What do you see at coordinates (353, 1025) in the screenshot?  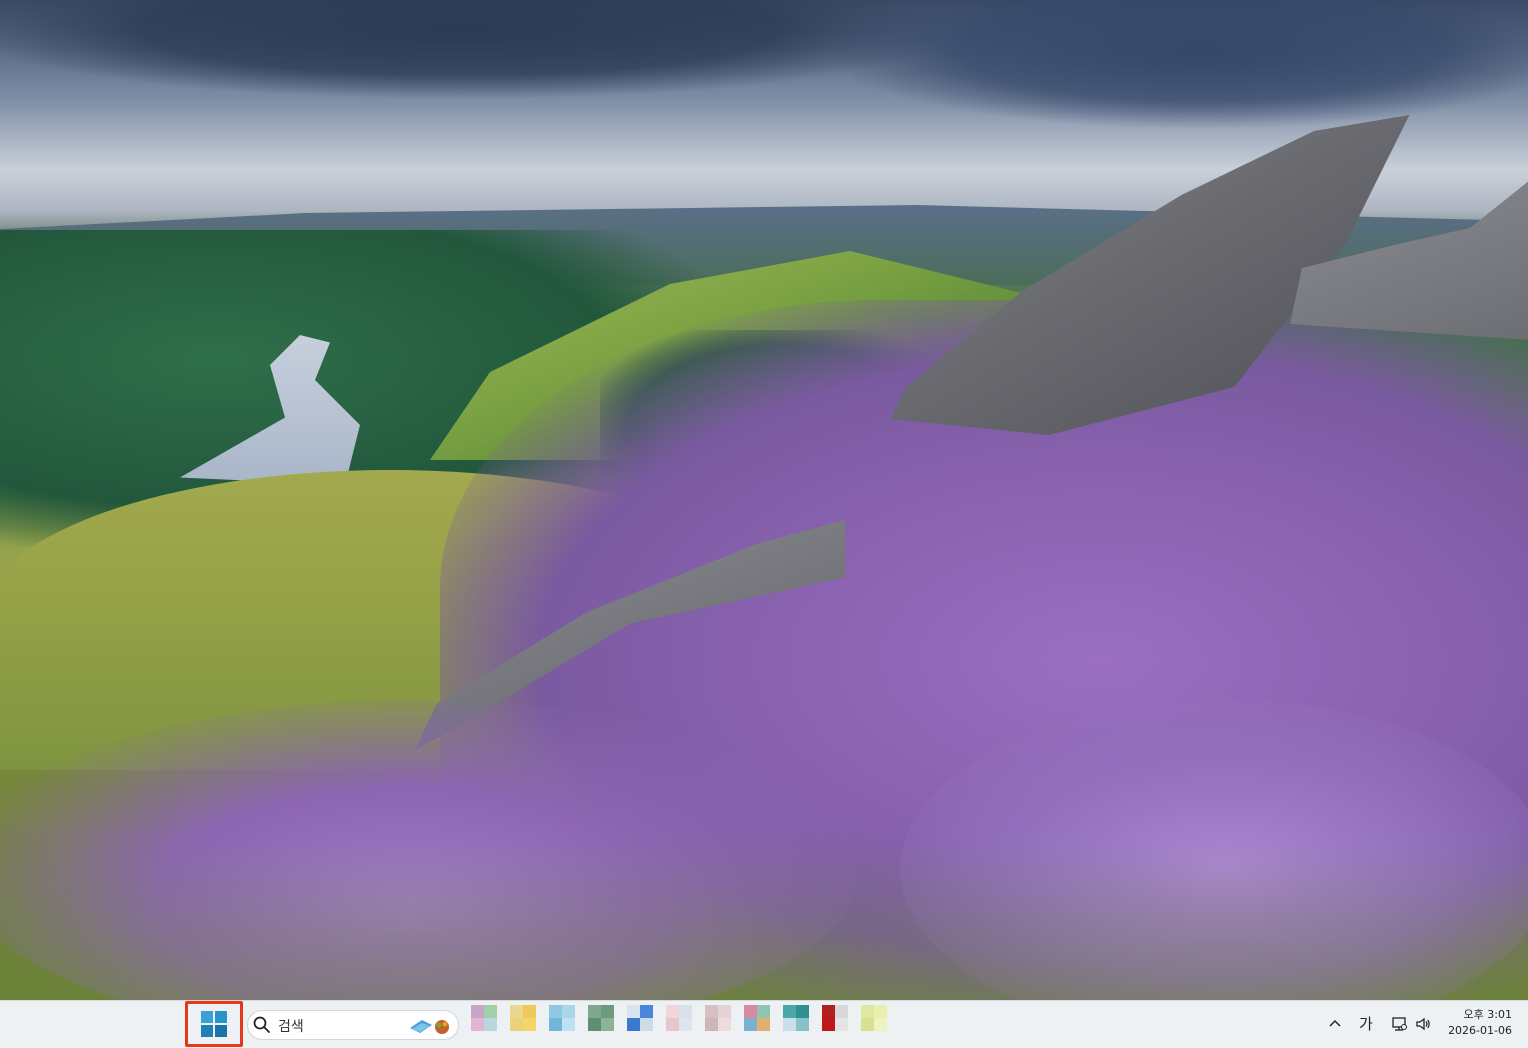 I see `search-box: 검색` at bounding box center [353, 1025].